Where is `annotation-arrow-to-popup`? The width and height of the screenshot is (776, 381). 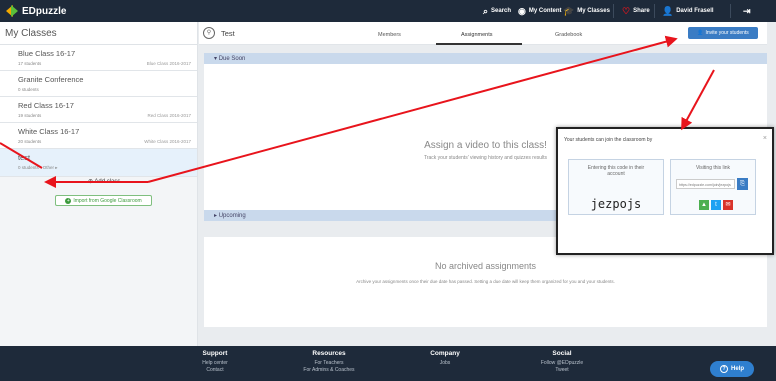
annotation-arrow-to-popup is located at coordinates (698, 100).